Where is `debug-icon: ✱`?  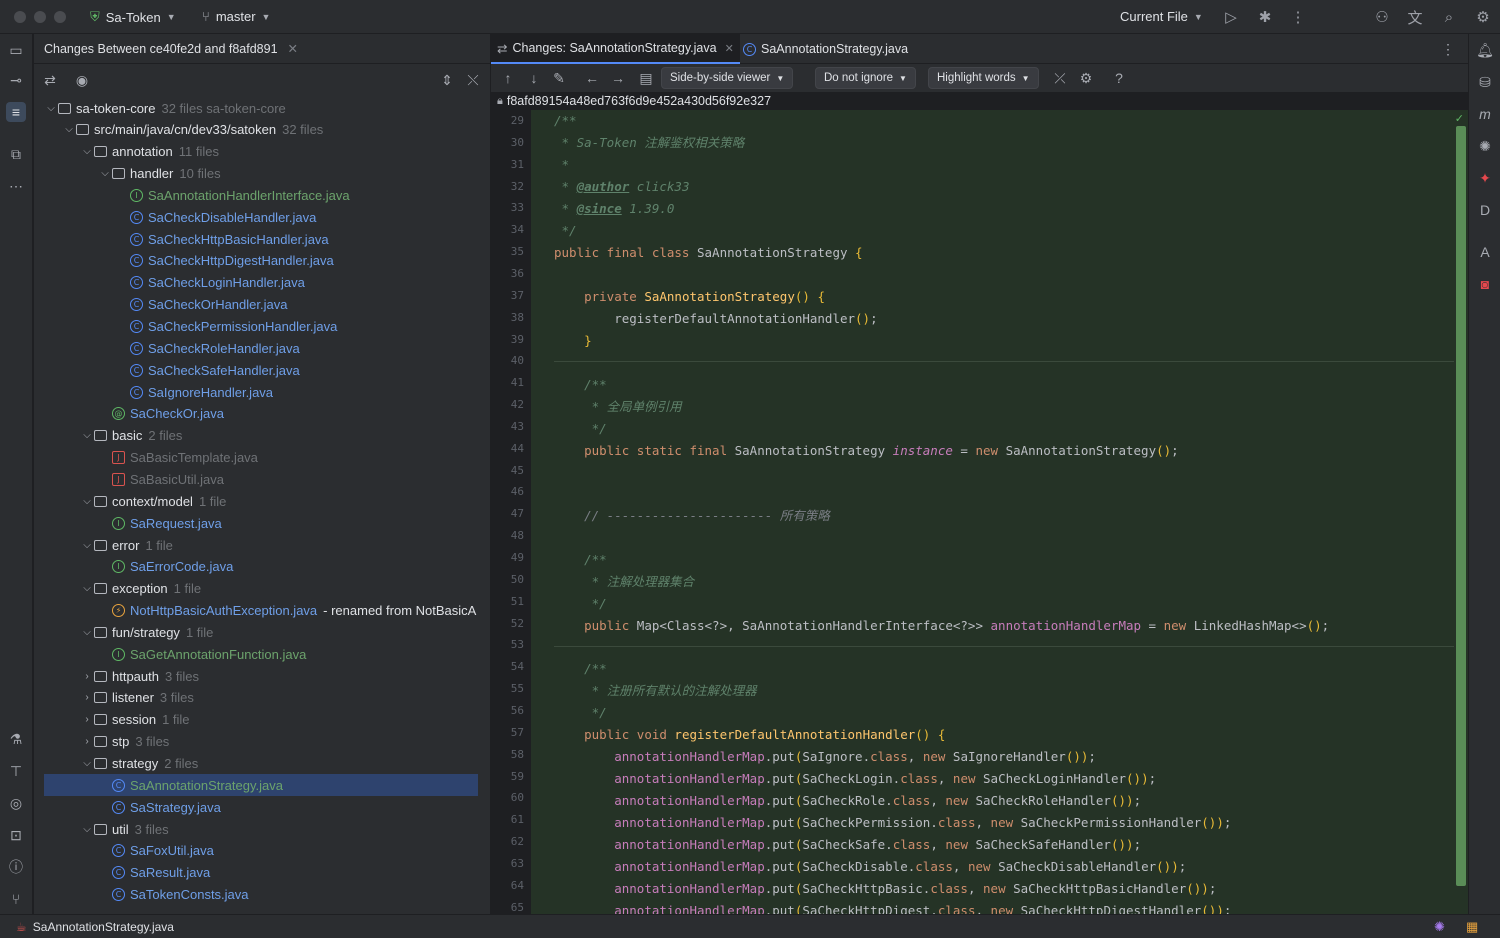
debug-icon: ✱ is located at coordinates (1265, 17).